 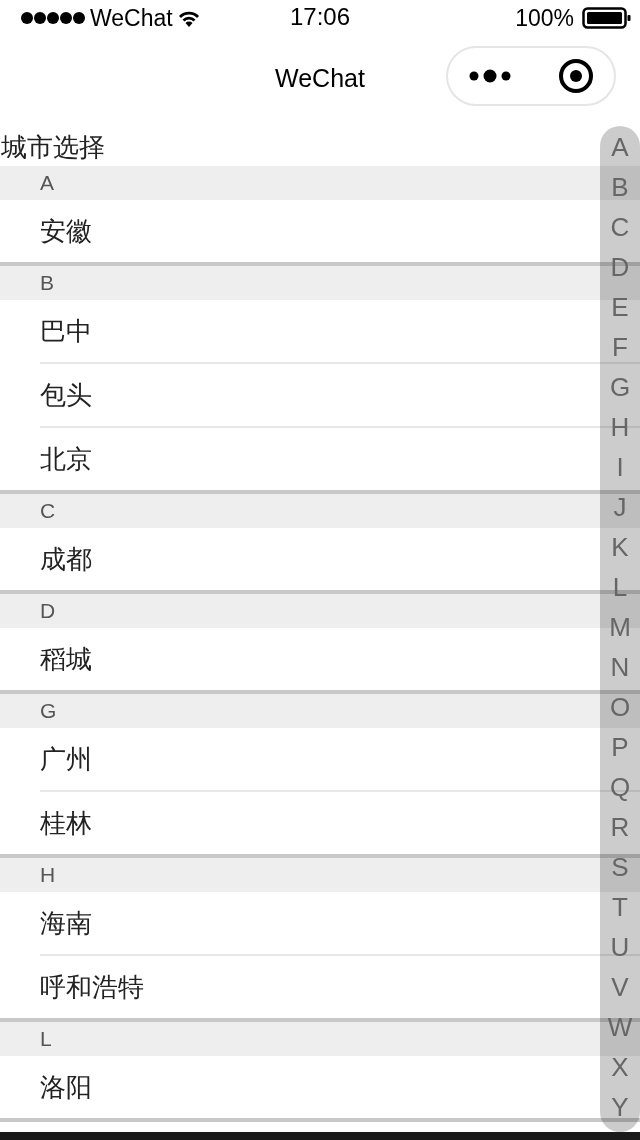 What do you see at coordinates (607, 18) in the screenshot?
I see `battery-icon` at bounding box center [607, 18].